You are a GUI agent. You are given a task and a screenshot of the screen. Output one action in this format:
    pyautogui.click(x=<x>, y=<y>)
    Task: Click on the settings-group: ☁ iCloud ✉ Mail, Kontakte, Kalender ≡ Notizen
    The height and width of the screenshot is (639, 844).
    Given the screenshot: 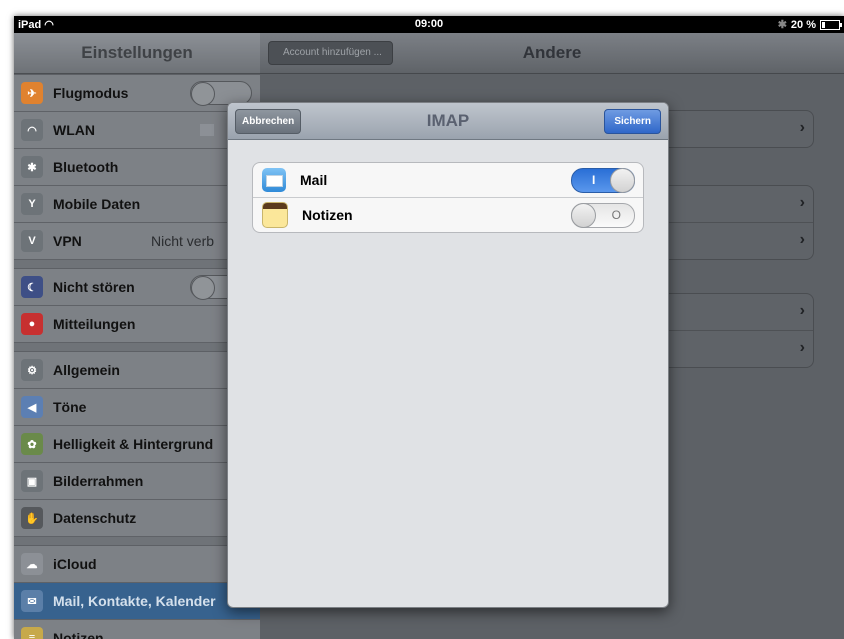 What is the action you would take?
    pyautogui.click(x=137, y=592)
    